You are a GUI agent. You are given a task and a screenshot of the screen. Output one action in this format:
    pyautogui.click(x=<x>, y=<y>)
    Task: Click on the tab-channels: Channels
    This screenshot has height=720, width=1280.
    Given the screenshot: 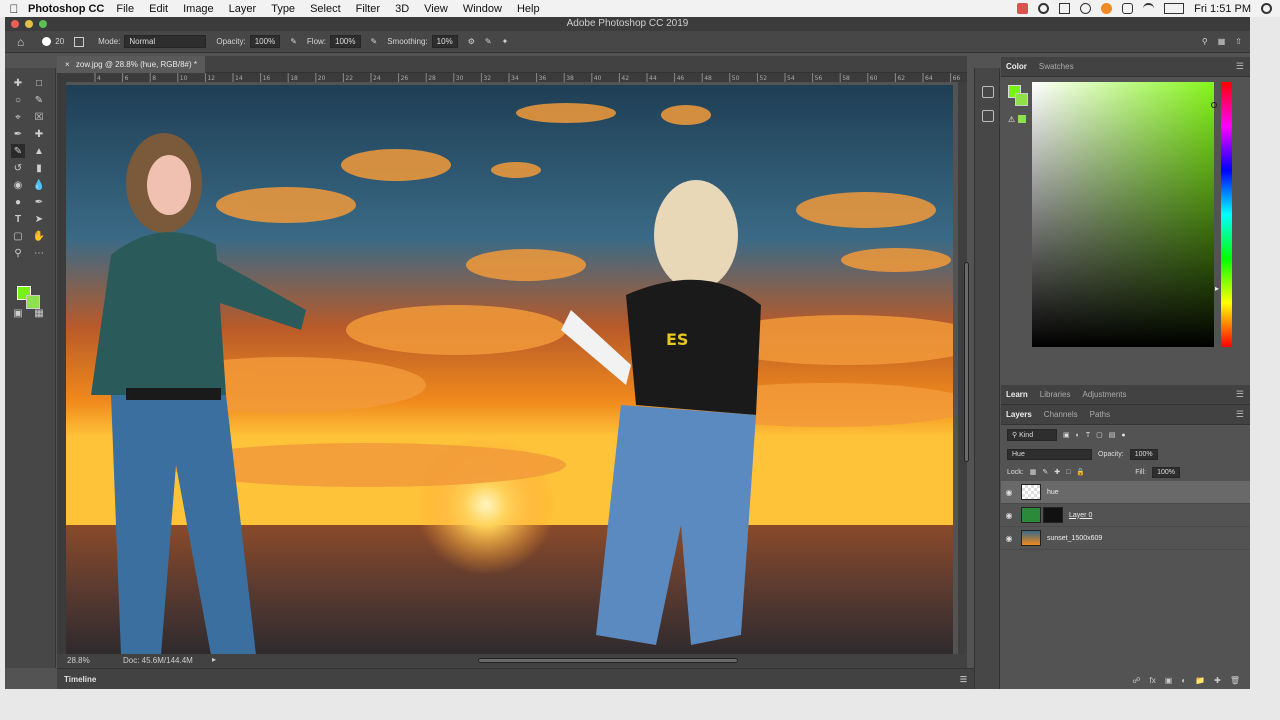 What is the action you would take?
    pyautogui.click(x=1061, y=414)
    